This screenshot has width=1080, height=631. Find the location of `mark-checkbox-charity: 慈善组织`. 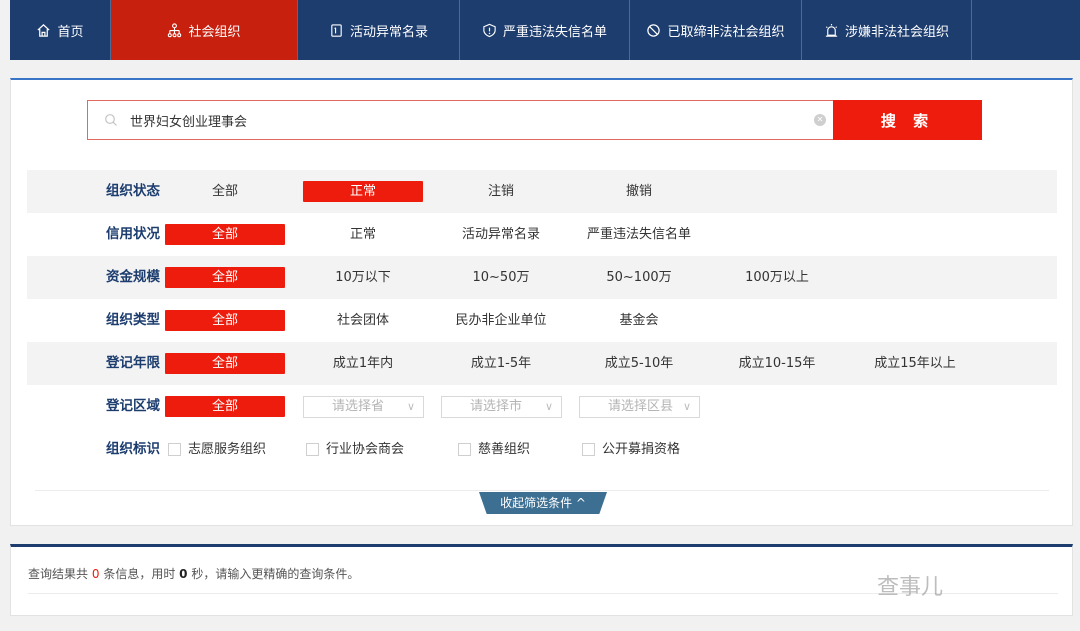

mark-checkbox-charity: 慈善组织 is located at coordinates (494, 449).